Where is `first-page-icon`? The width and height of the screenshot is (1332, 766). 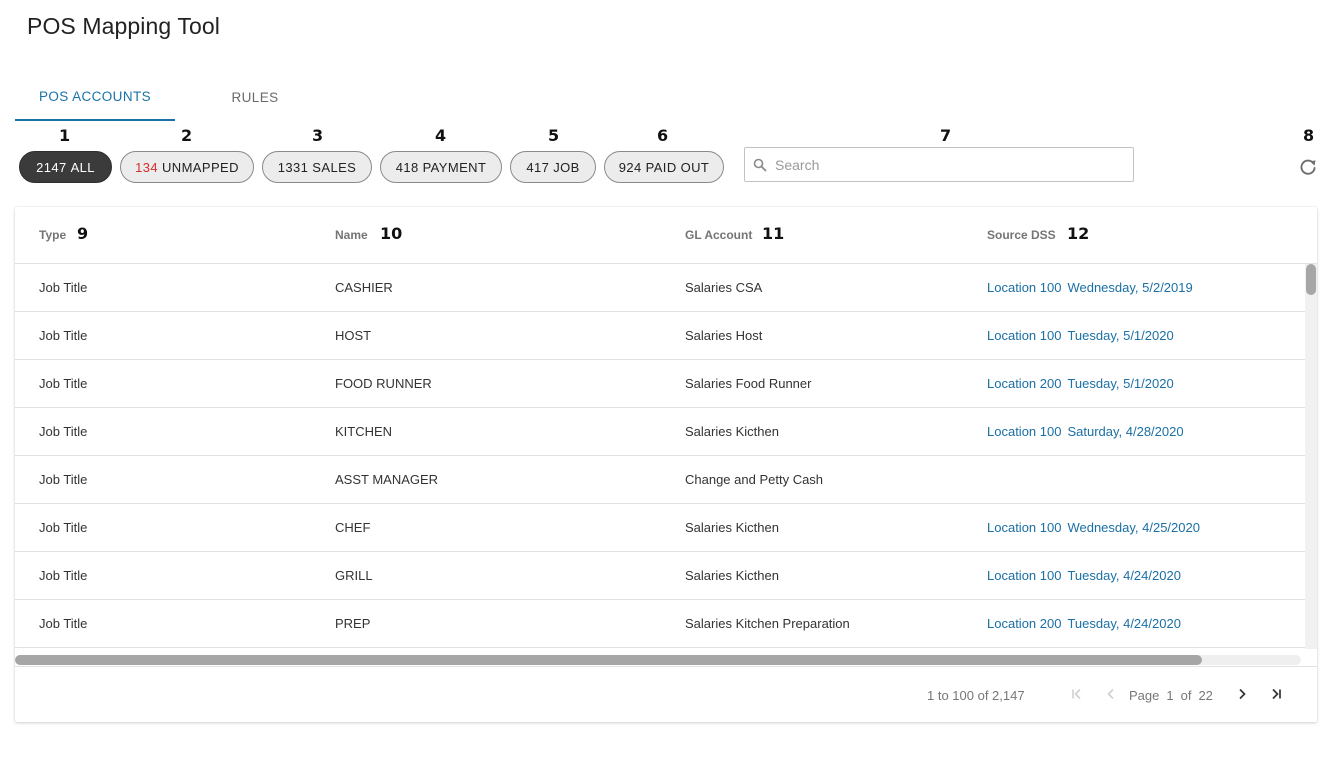 first-page-icon is located at coordinates (1077, 694).